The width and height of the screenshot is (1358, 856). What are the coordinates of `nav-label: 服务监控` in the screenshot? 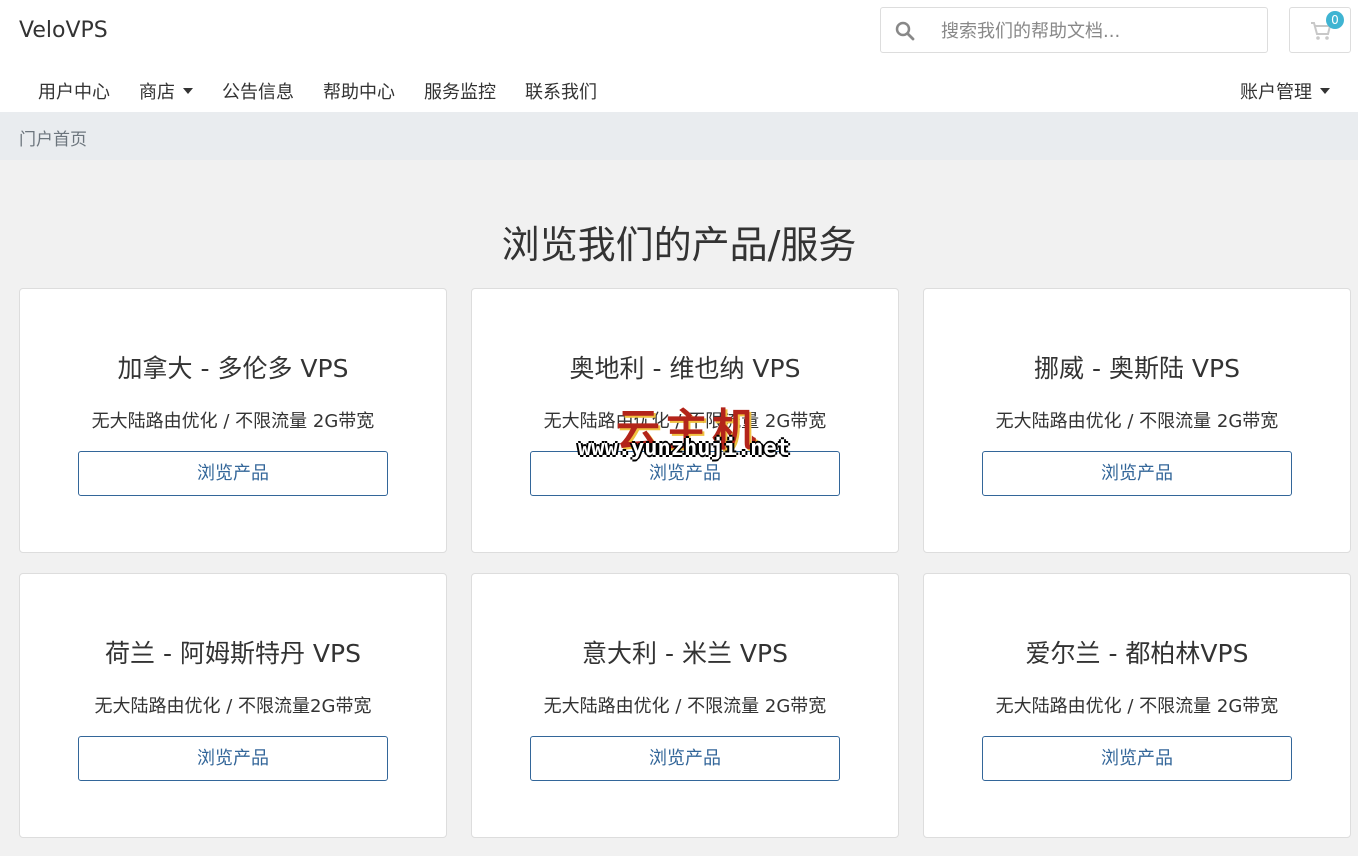 It's located at (460, 92).